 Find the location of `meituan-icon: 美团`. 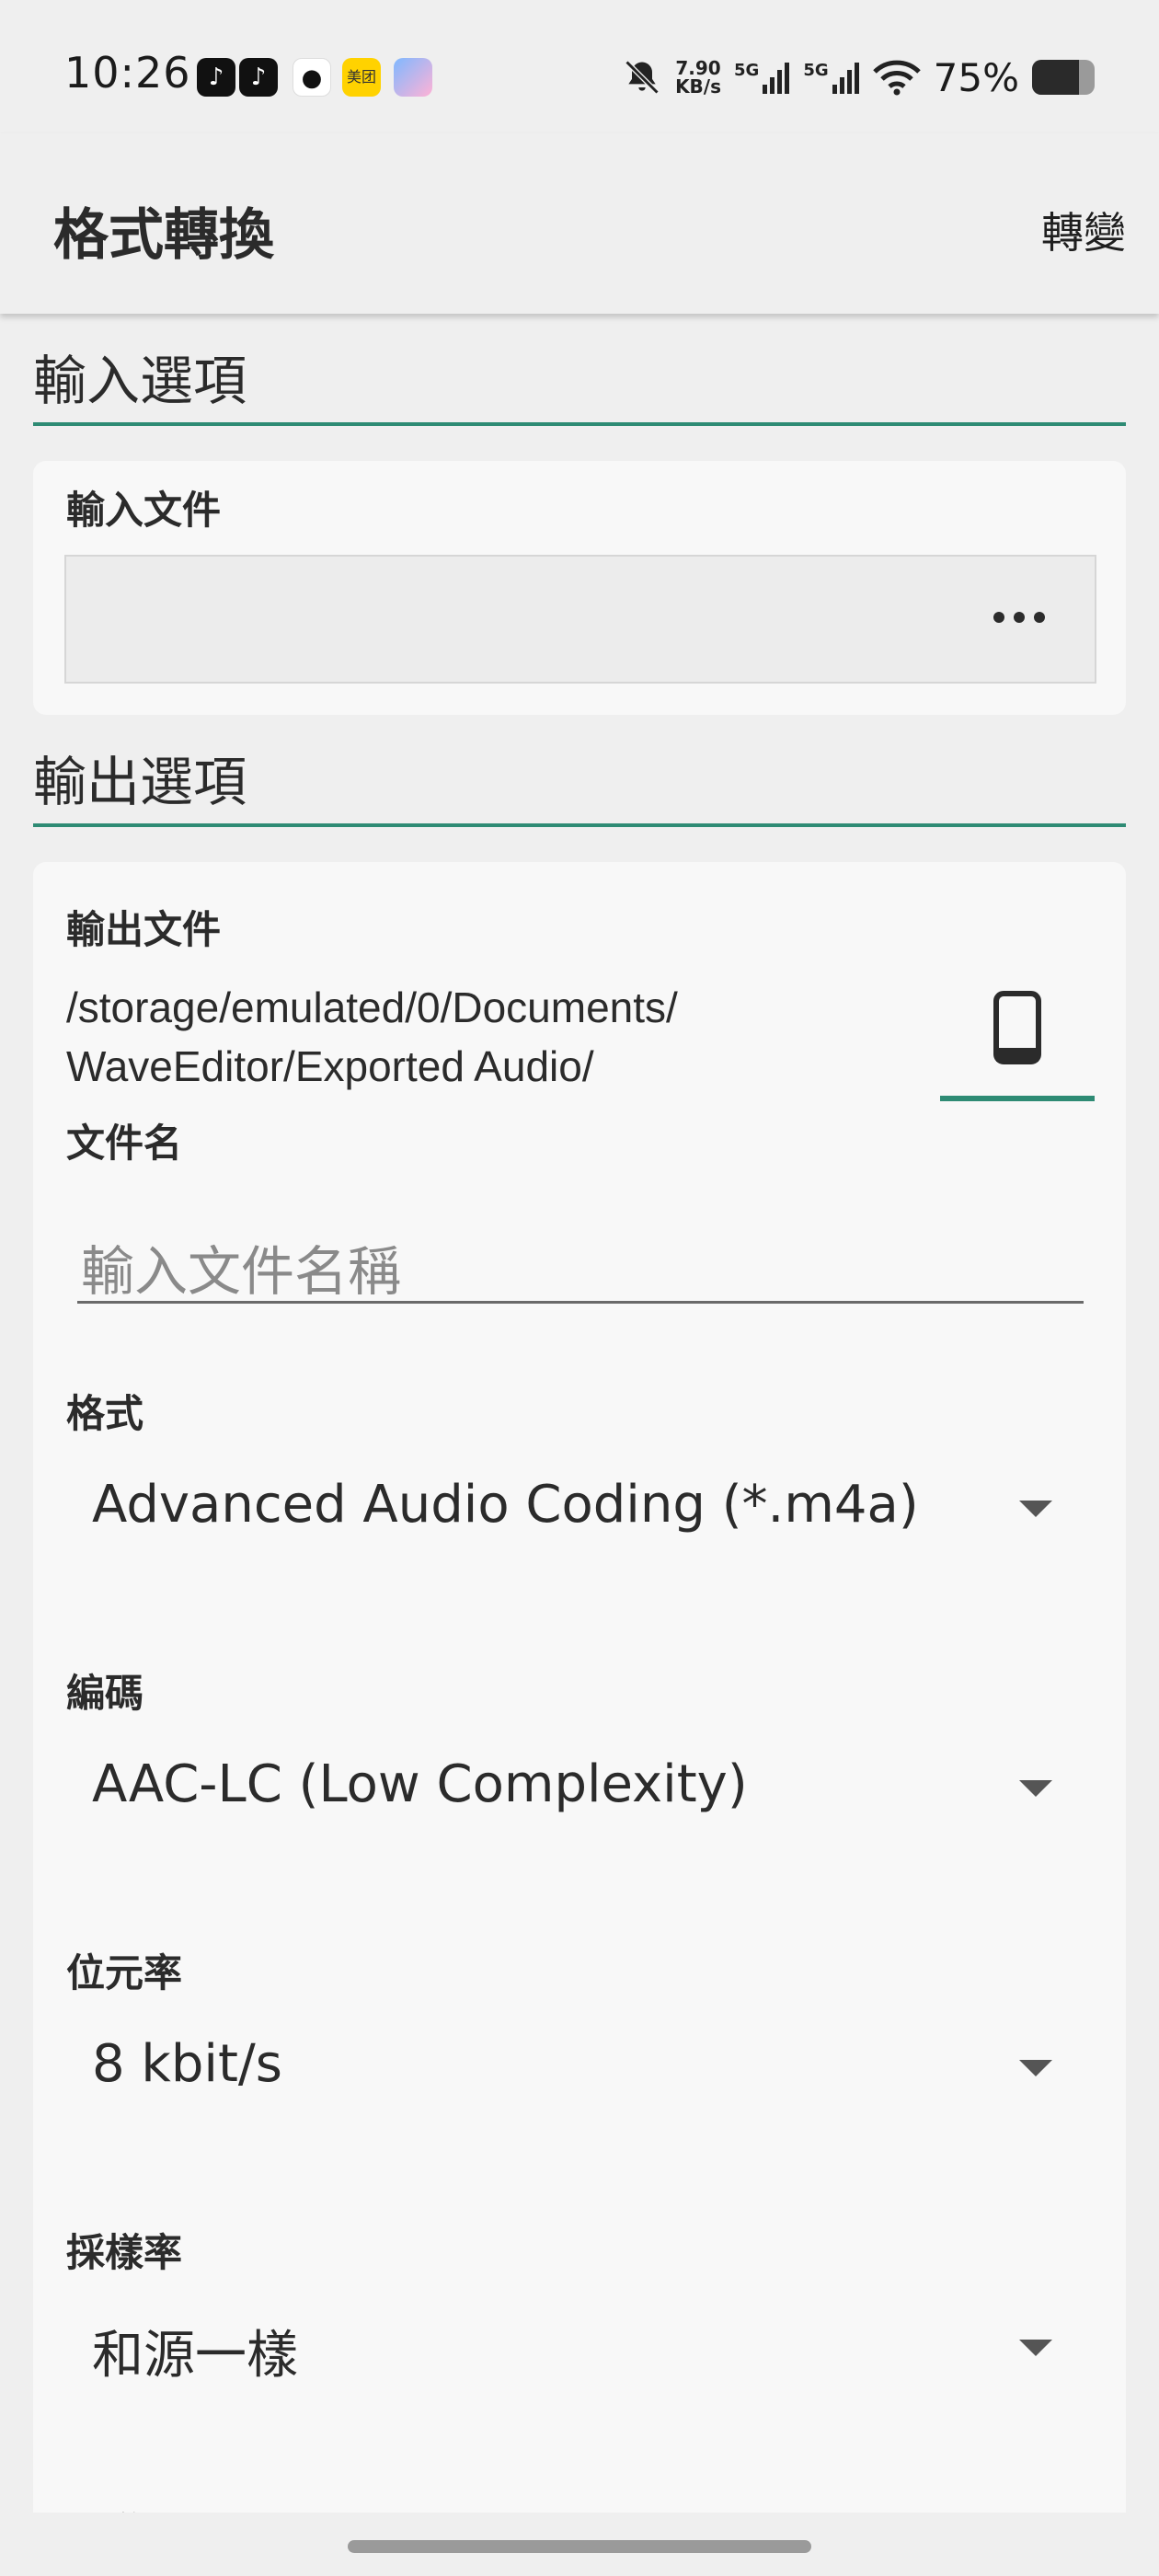

meituan-icon: 美团 is located at coordinates (361, 77).